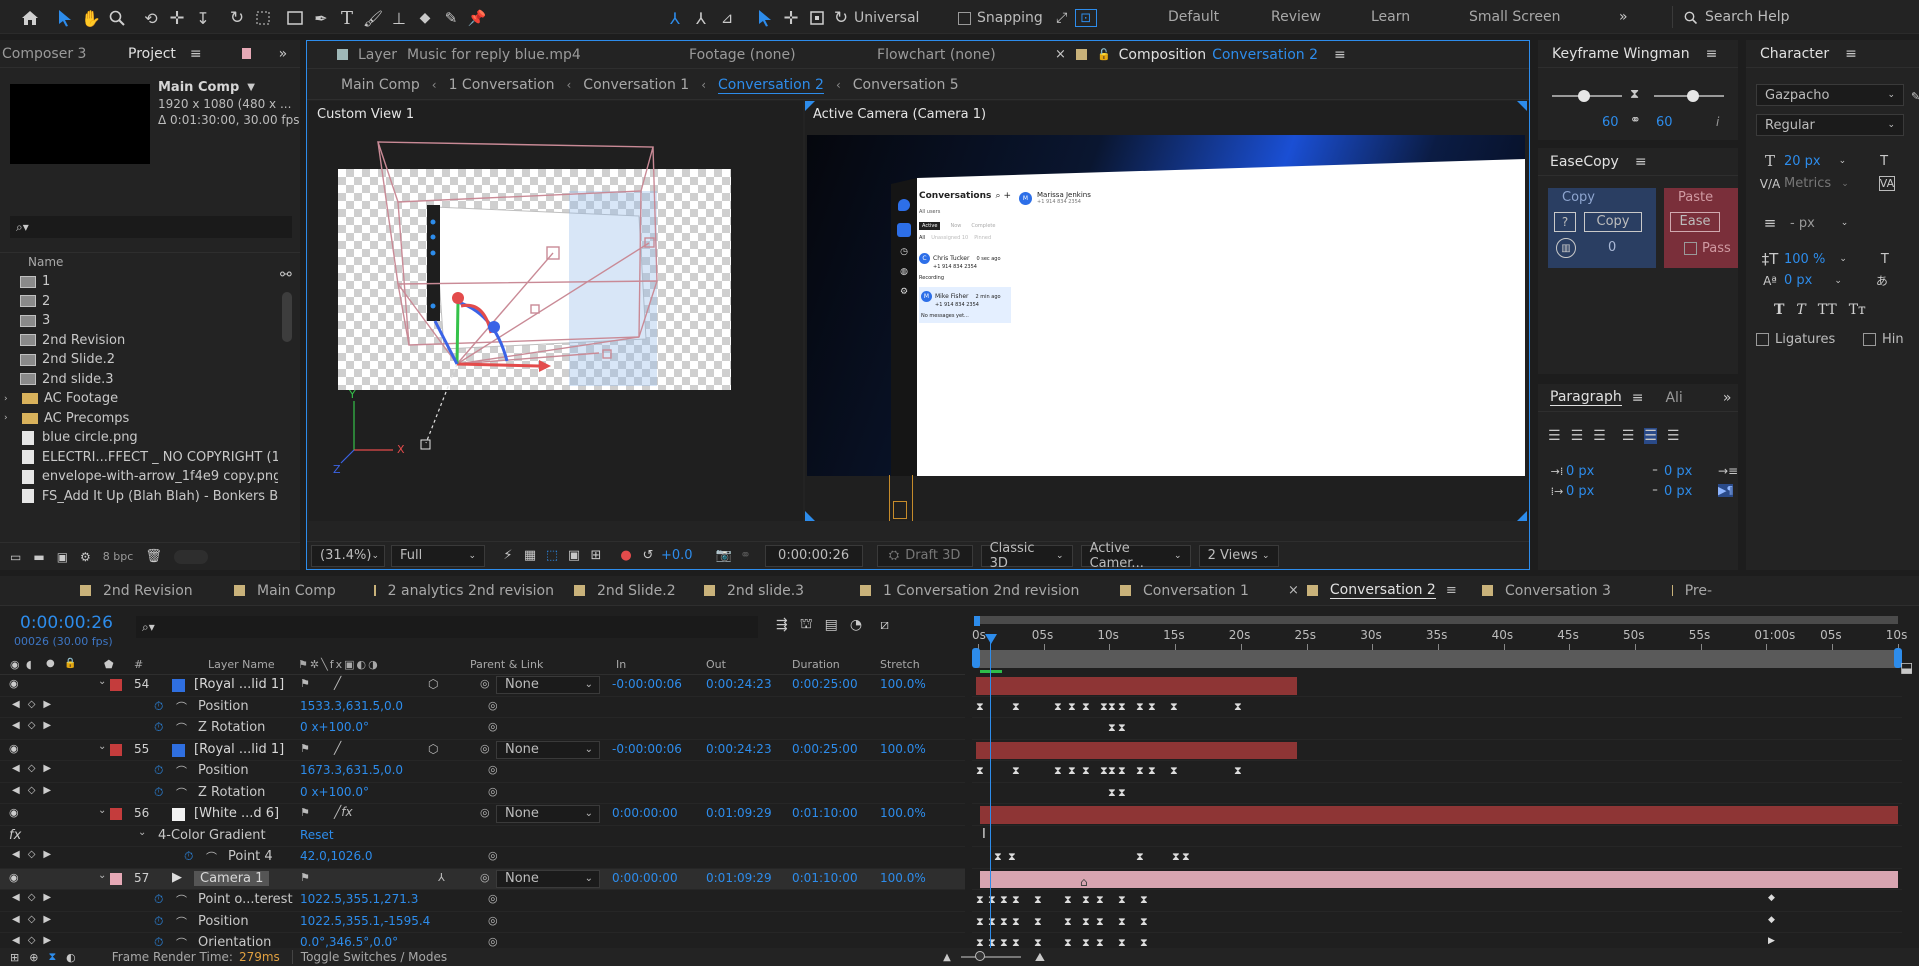 This screenshot has width=1919, height=966. Describe the element at coordinates (116, 749) in the screenshot. I see `layer-label-color` at that location.